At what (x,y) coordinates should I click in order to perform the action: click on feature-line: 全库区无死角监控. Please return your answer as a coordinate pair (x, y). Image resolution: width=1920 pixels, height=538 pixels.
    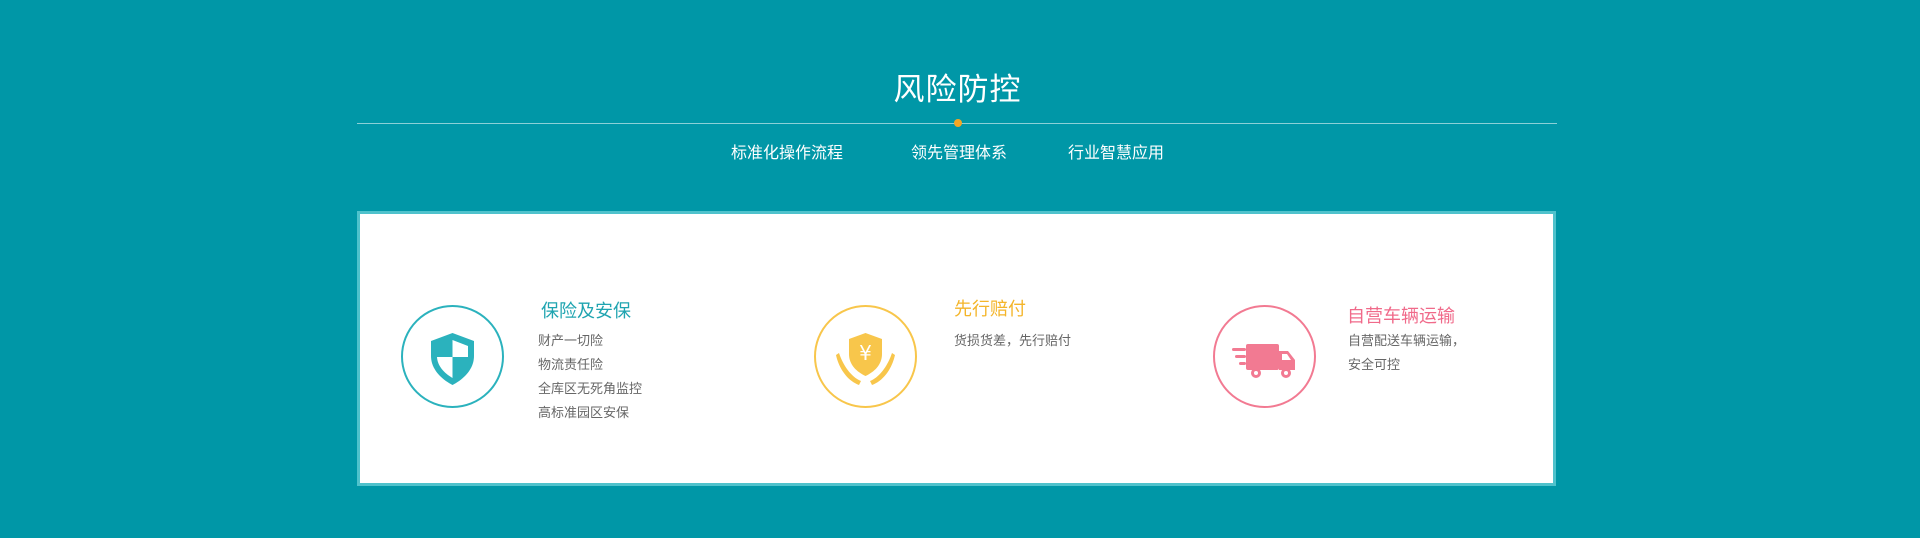
    Looking at the image, I should click on (590, 389).